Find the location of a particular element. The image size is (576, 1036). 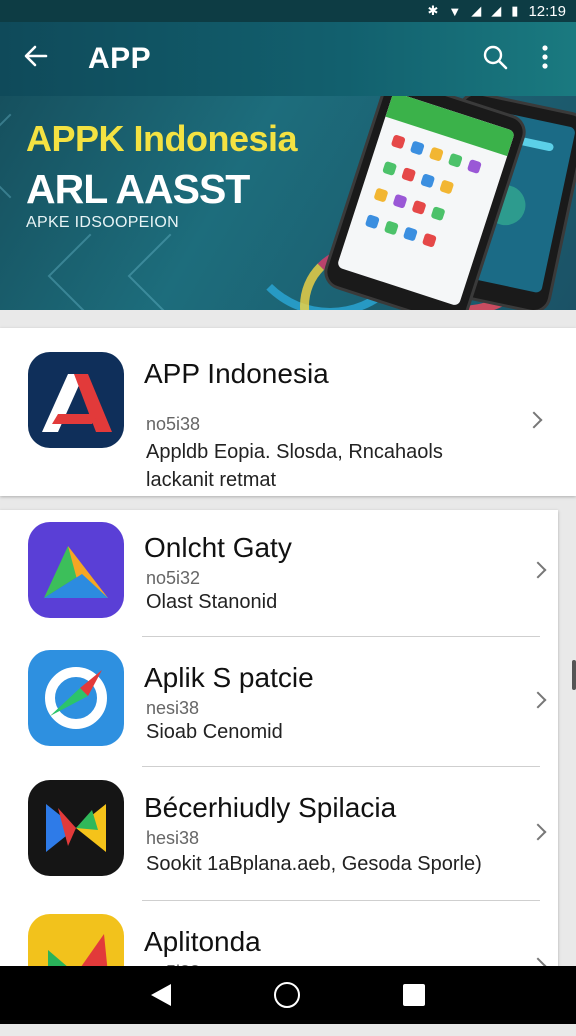

nav-recents-icon is located at coordinates (413, 995).